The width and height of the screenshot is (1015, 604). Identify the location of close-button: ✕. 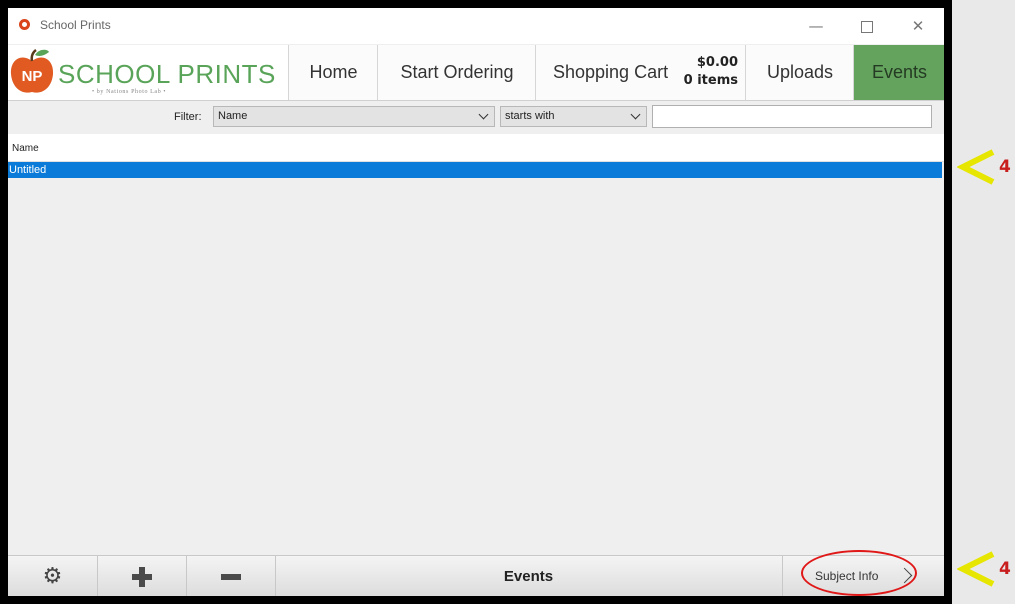
(918, 26).